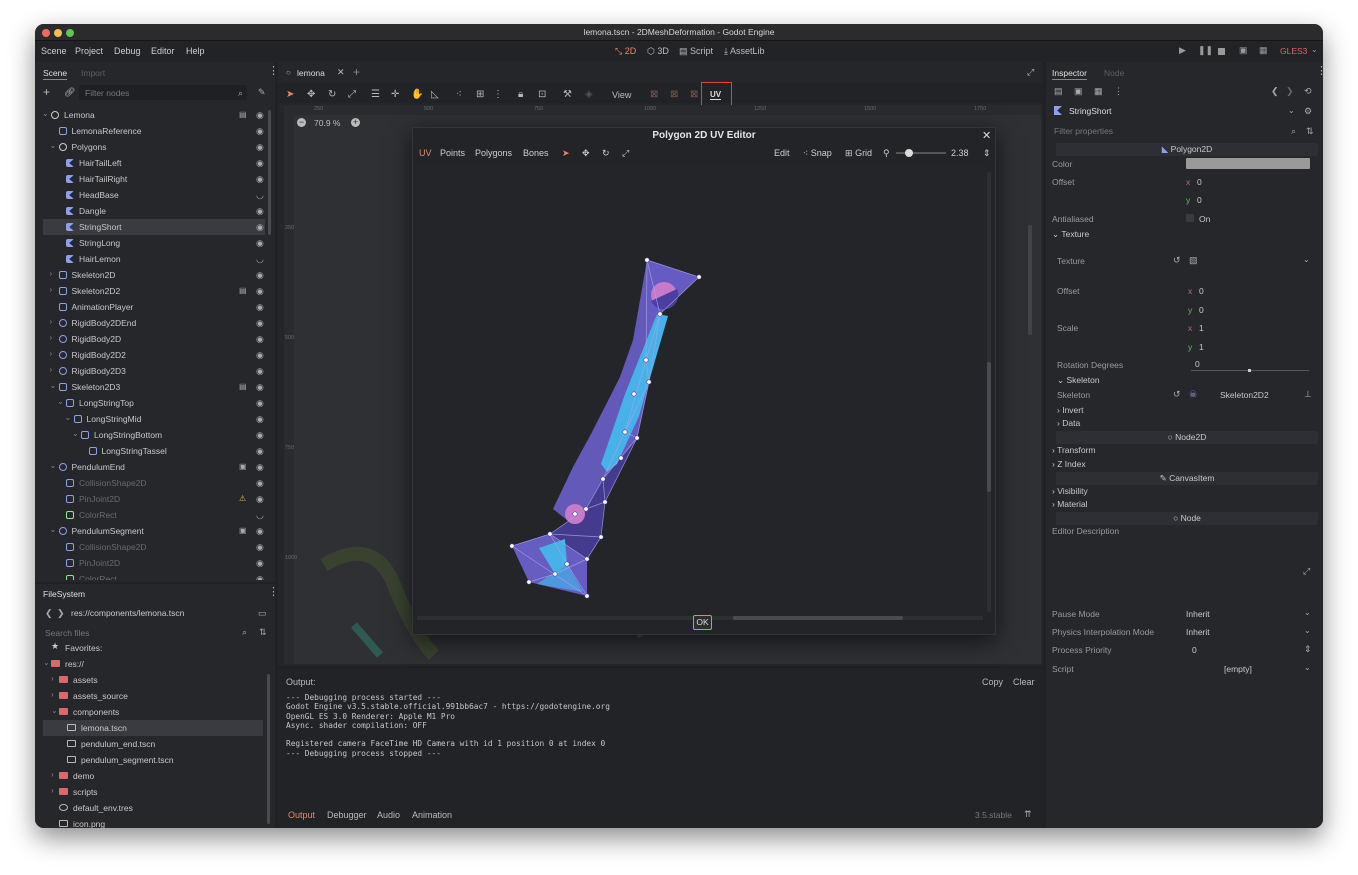 Image resolution: width=1358 pixels, height=875 pixels. I want to click on scale-x-value: 1, so click(1201, 328).